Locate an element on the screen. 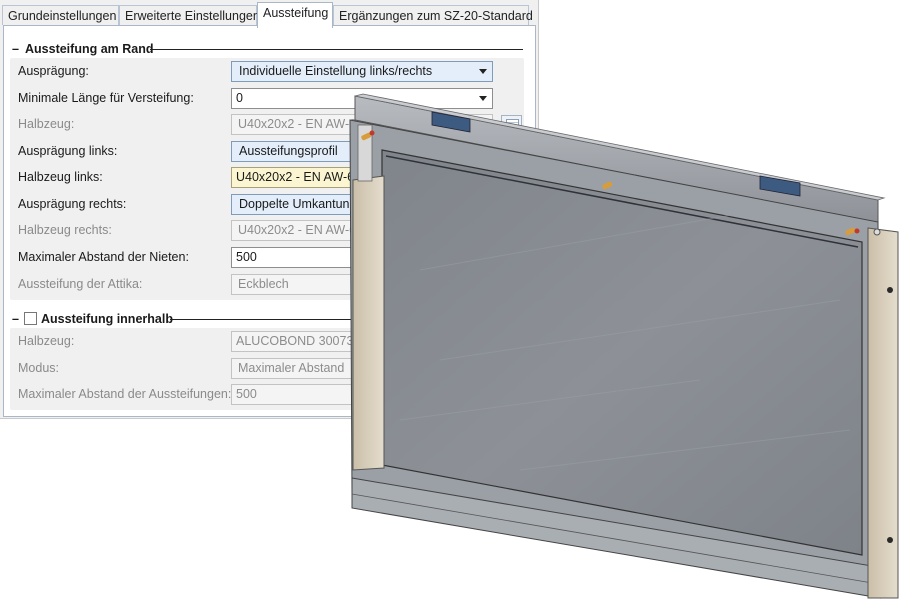 The width and height of the screenshot is (900, 600). left-stiffener-profile is located at coordinates (368, 323).